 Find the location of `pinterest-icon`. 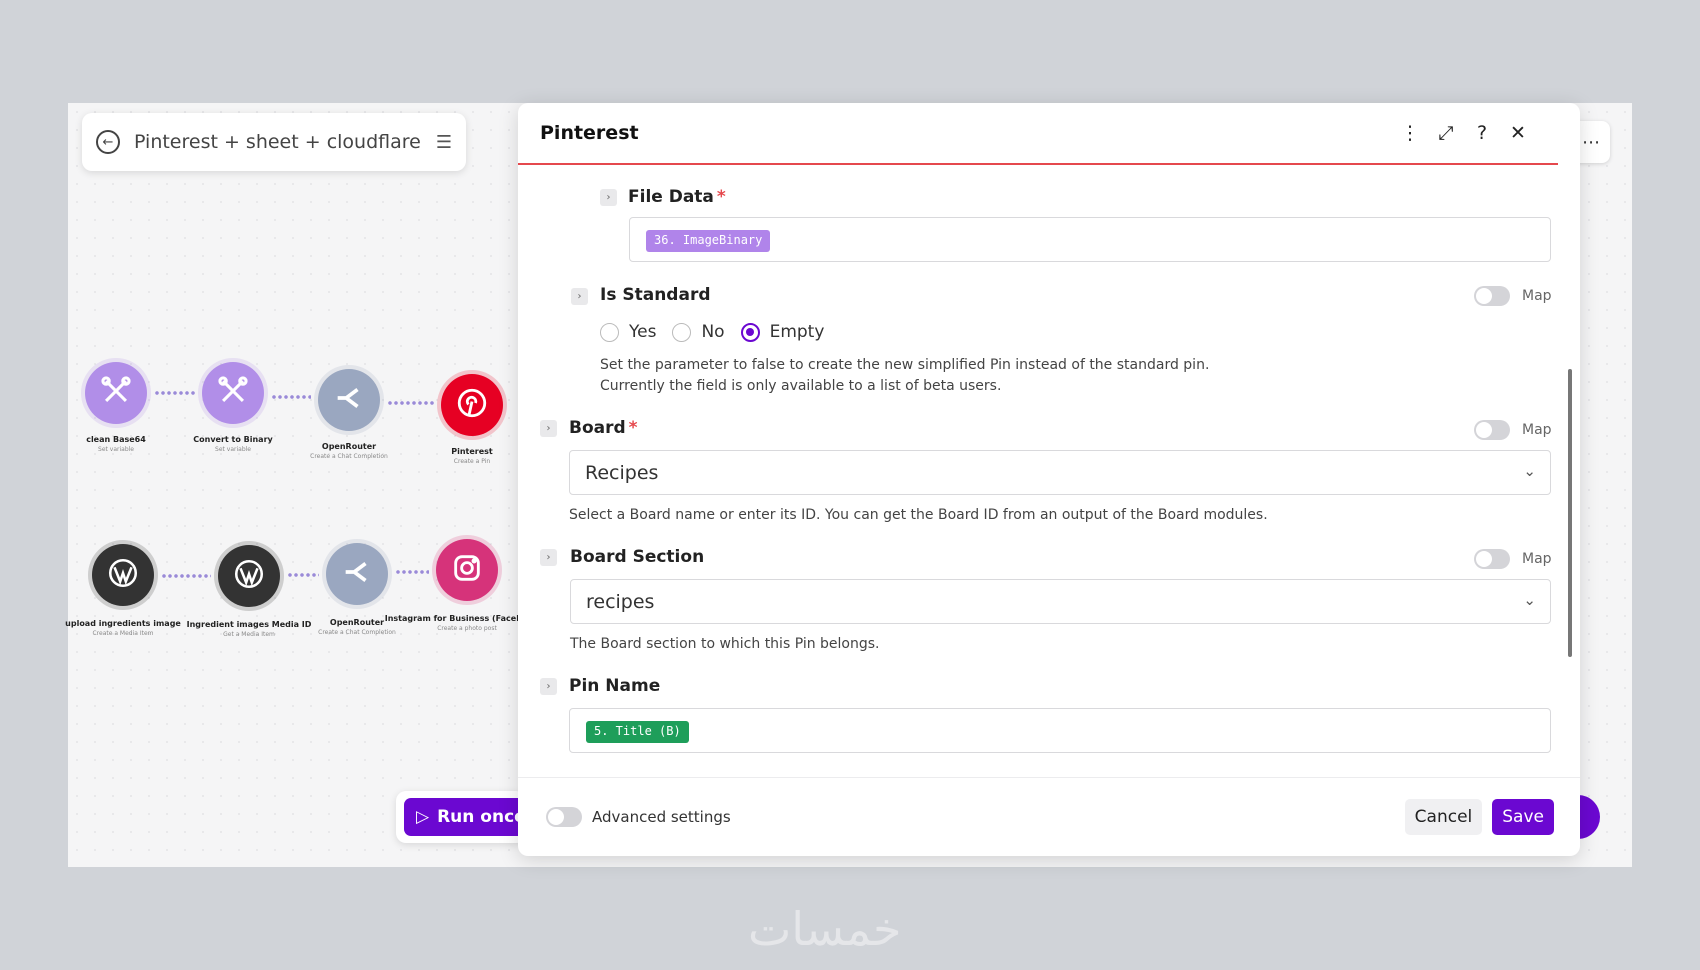

pinterest-icon is located at coordinates (472, 405).